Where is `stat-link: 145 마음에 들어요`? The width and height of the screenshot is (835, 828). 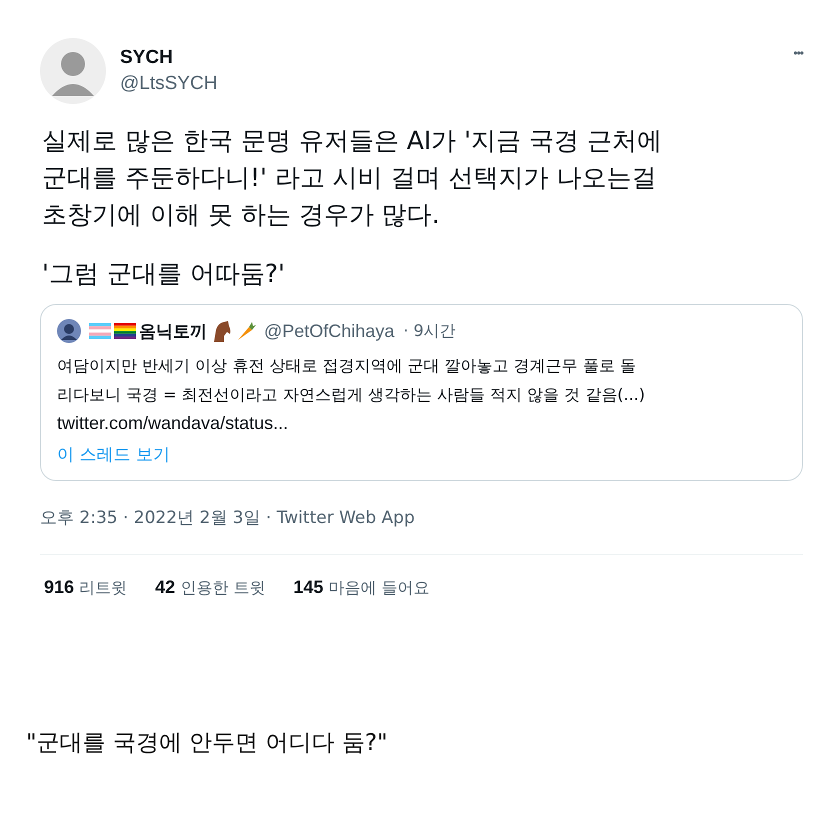 stat-link: 145 마음에 들어요 is located at coordinates (361, 588).